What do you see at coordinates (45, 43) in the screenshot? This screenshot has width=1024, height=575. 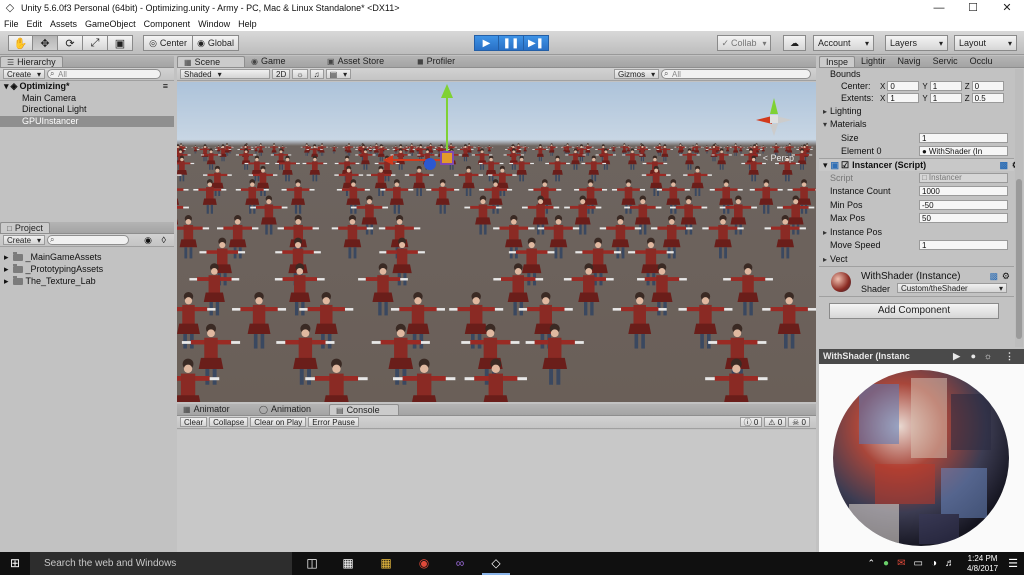 I see `move-tool-icon: ✥` at bounding box center [45, 43].